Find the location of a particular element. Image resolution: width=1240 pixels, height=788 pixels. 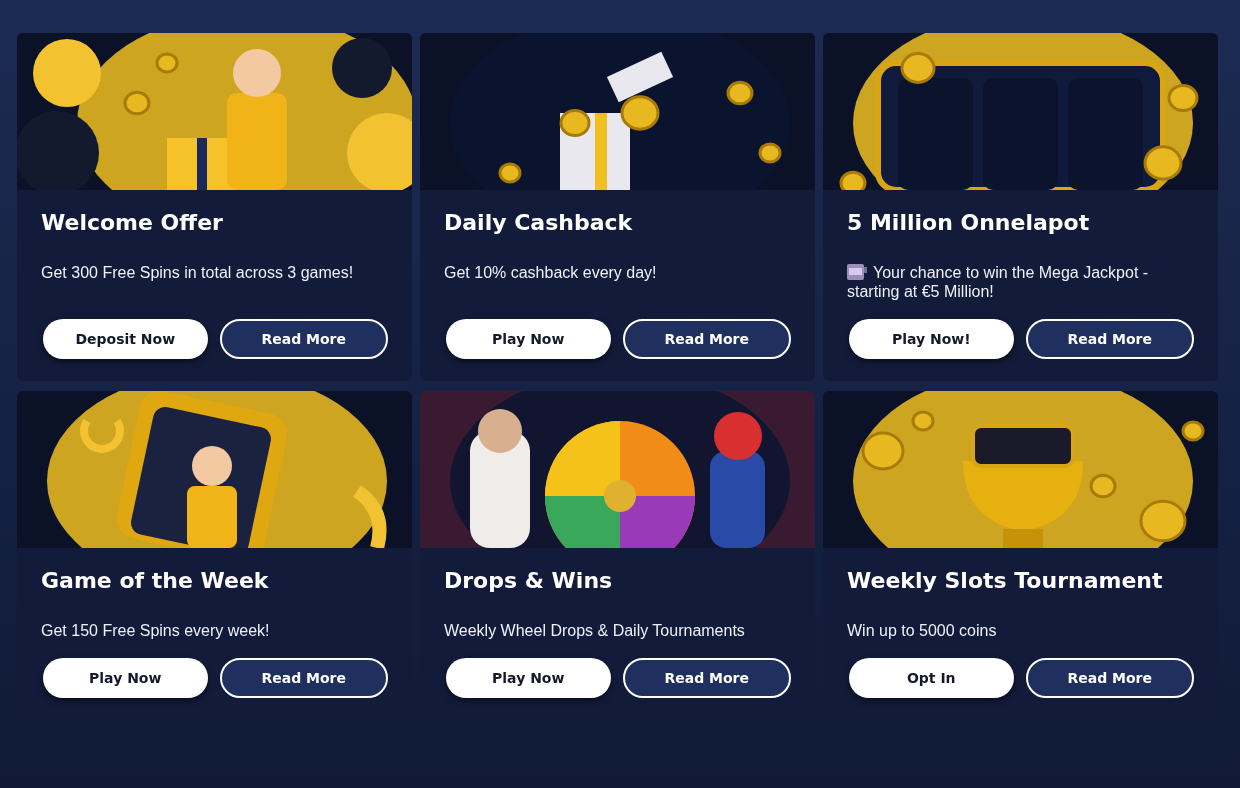

card-description: Weekly Wheel Drops & Daily Tournaments is located at coordinates (595, 630).